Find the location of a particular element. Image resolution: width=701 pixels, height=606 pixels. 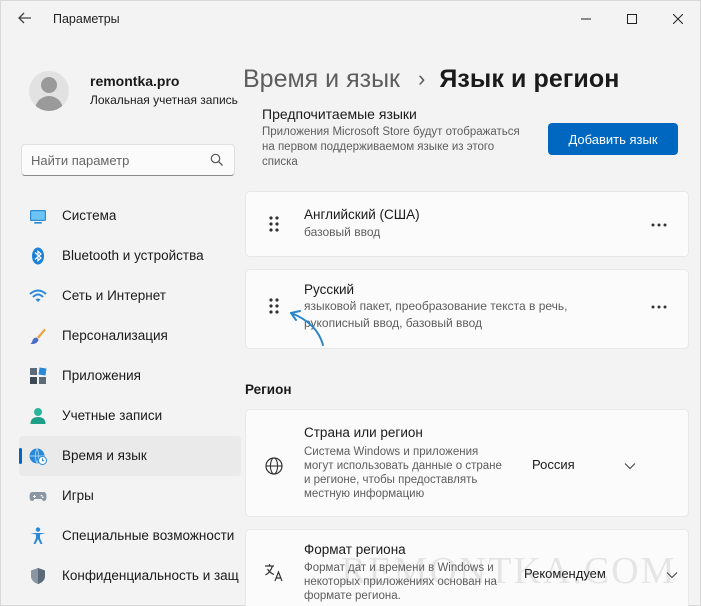

maximize-icon is located at coordinates (632, 19).